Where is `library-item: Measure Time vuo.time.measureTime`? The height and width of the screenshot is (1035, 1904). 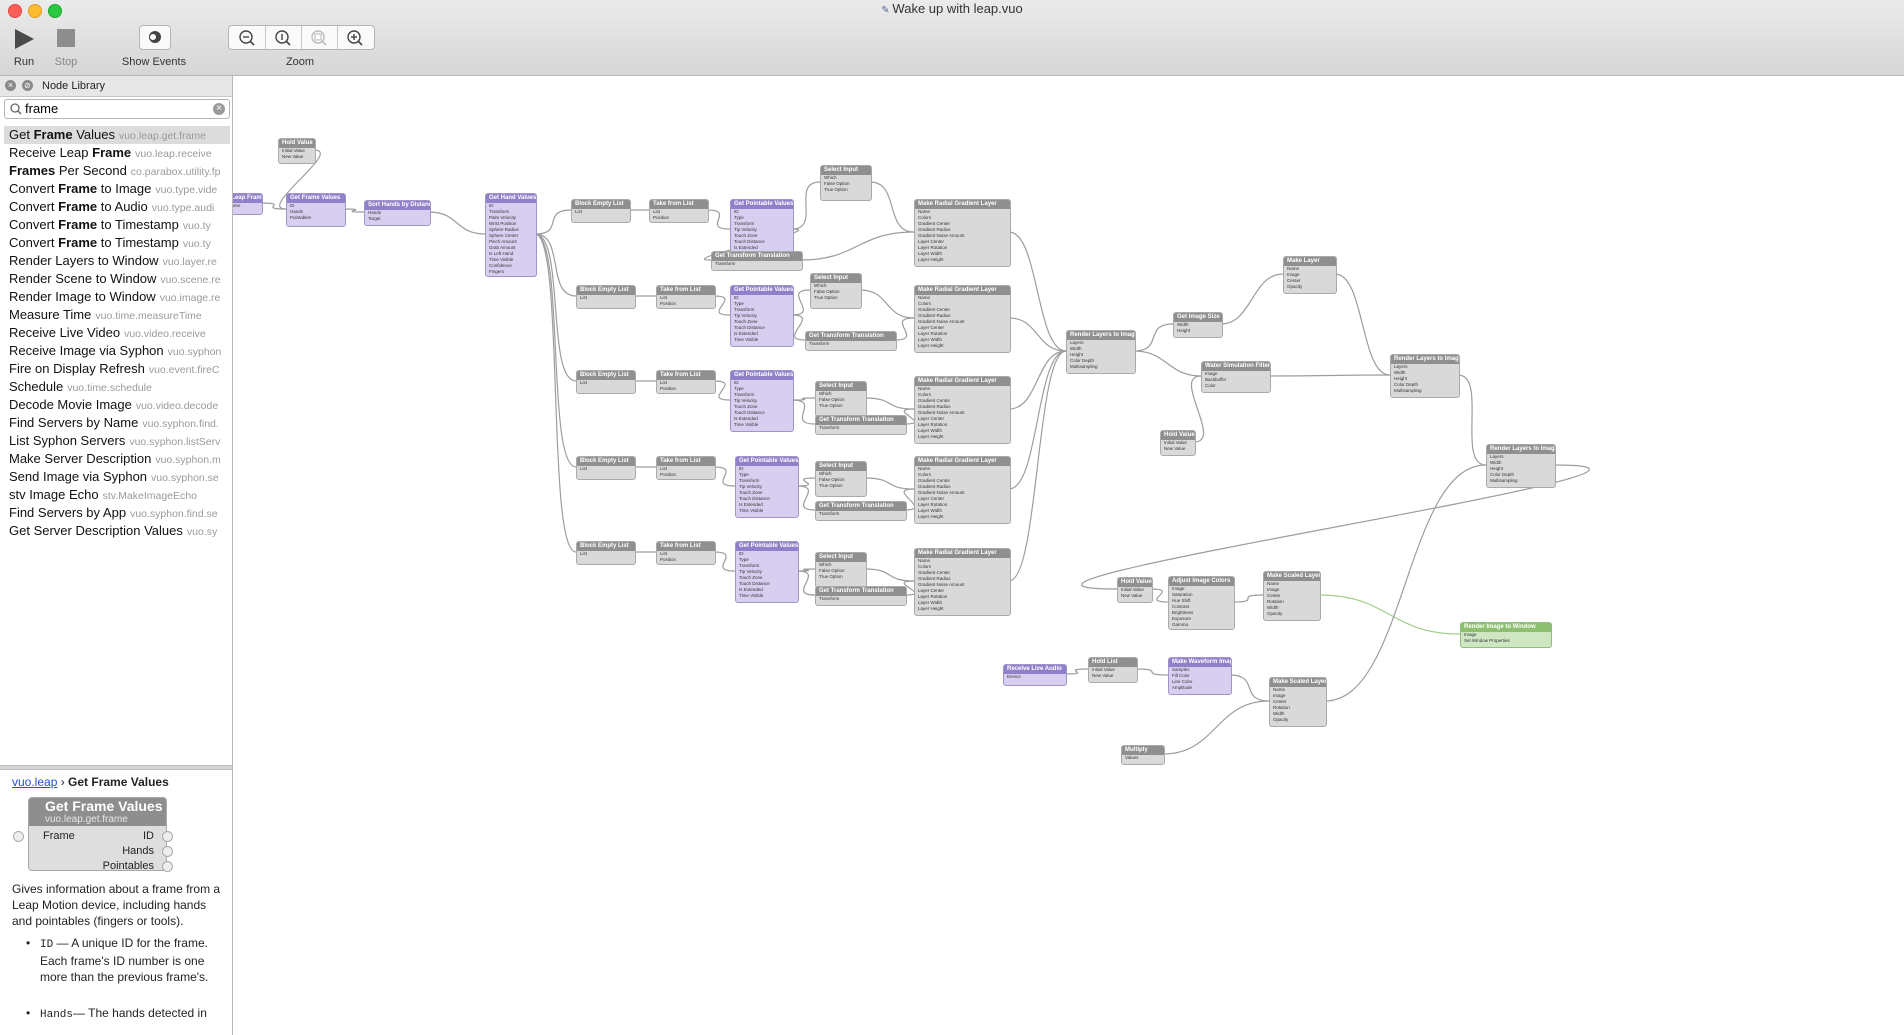
library-item: Measure Time vuo.time.measureTime is located at coordinates (117, 315).